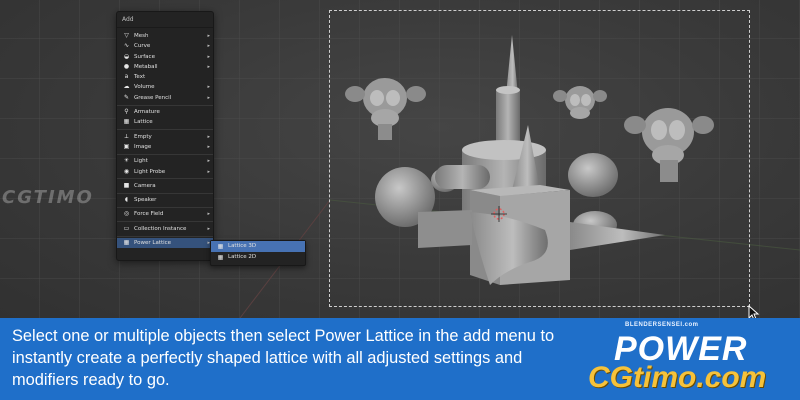 Image resolution: width=800 pixels, height=400 pixels. I want to click on submenu-item-lattice-3d: ▦ Lattice 3D, so click(258, 246).